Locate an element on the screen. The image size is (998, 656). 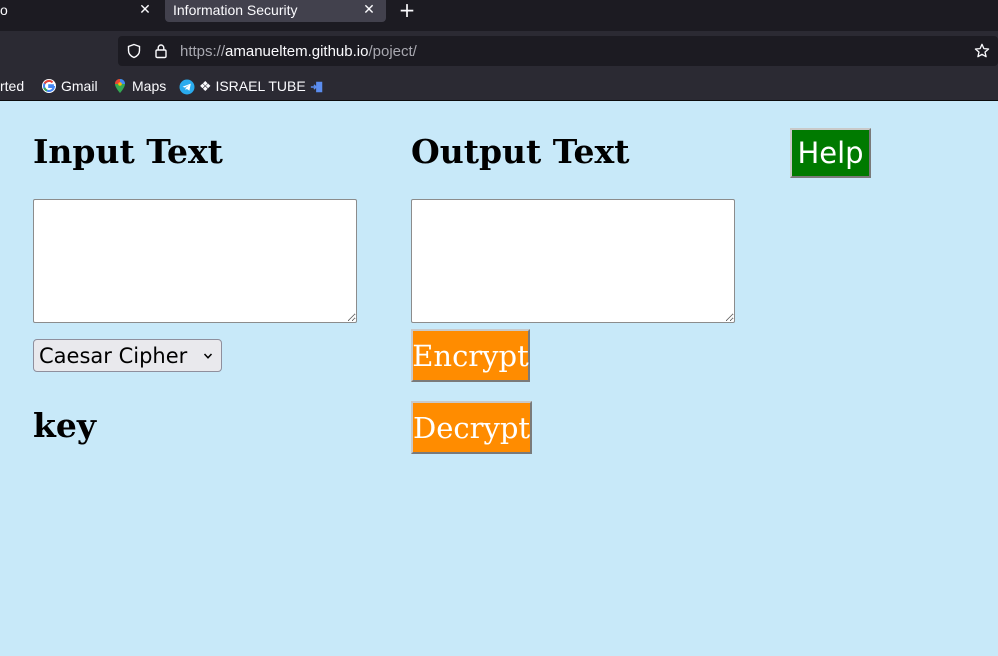
output-text-heading: Output Text is located at coordinates (520, 151).